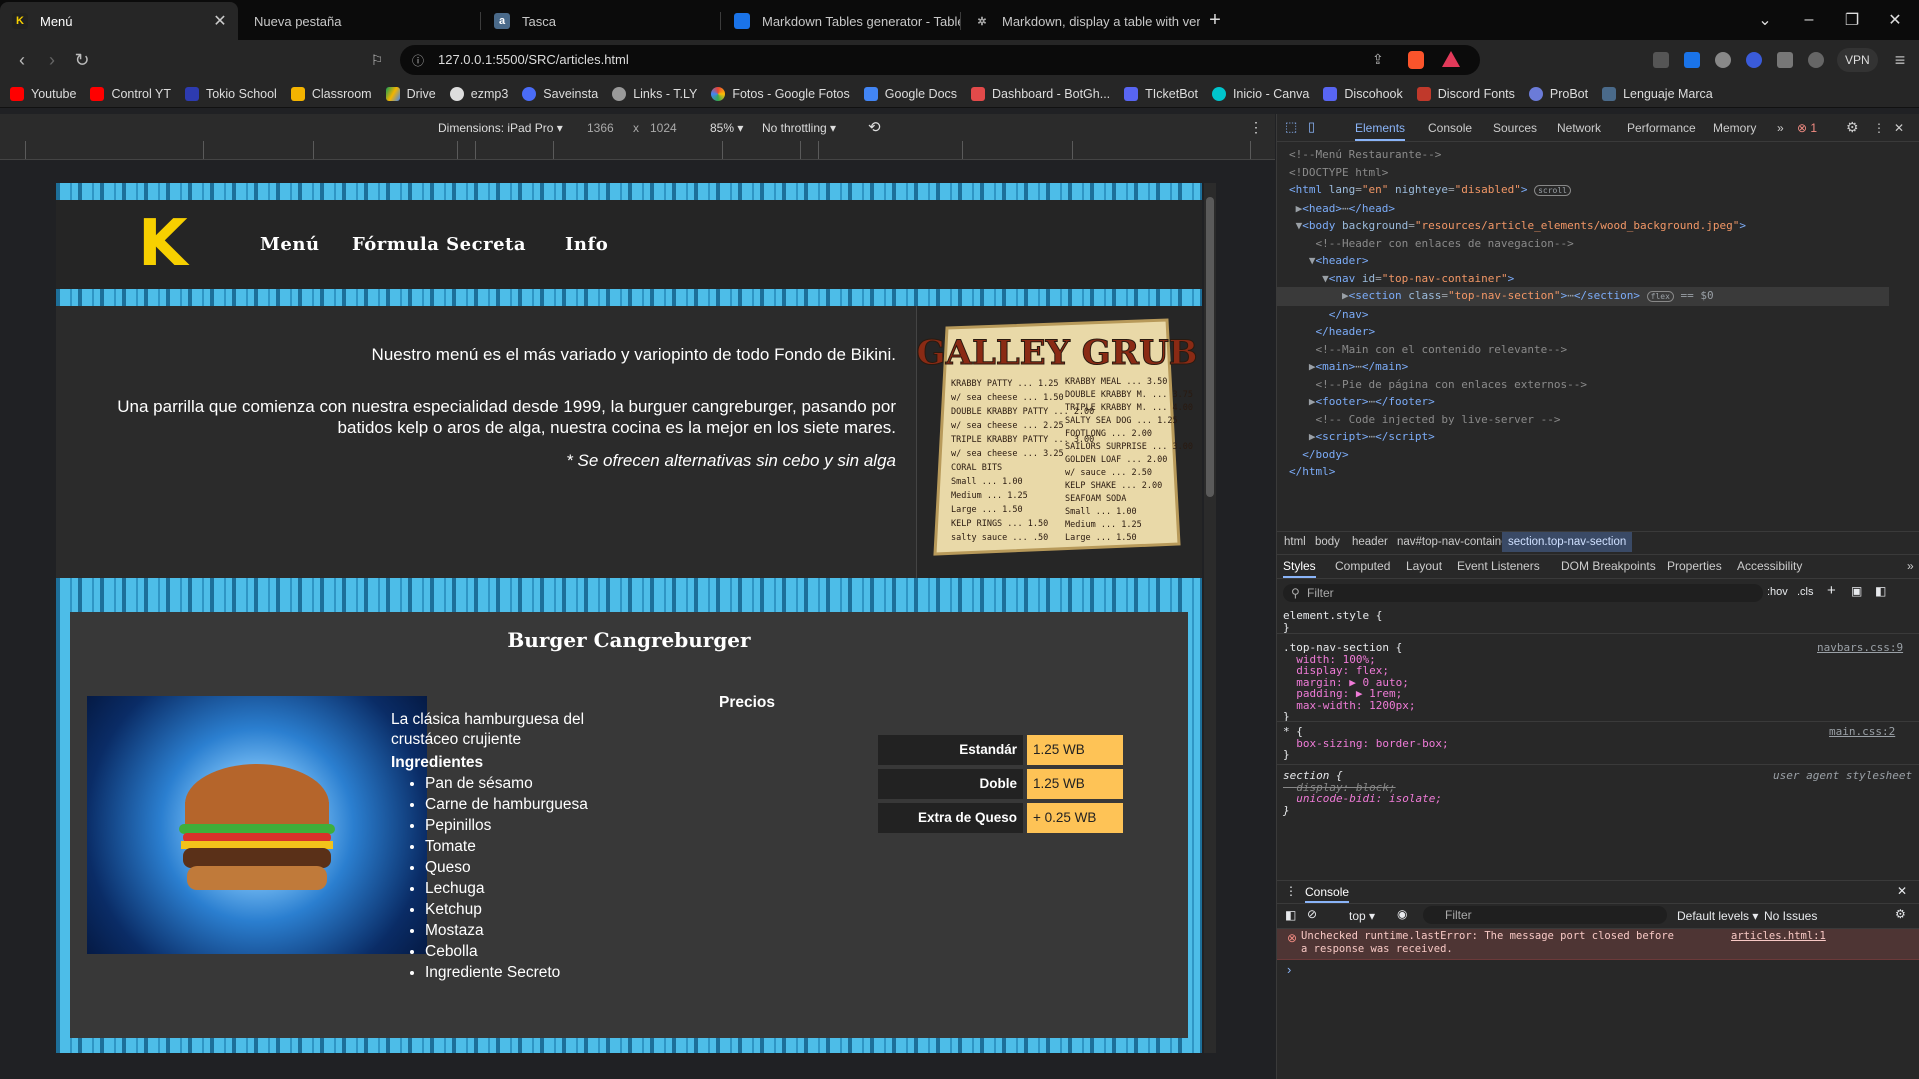 The height and width of the screenshot is (1079, 1919). Describe the element at coordinates (1862, 732) in the screenshot. I see `source-link: main.css:2` at that location.